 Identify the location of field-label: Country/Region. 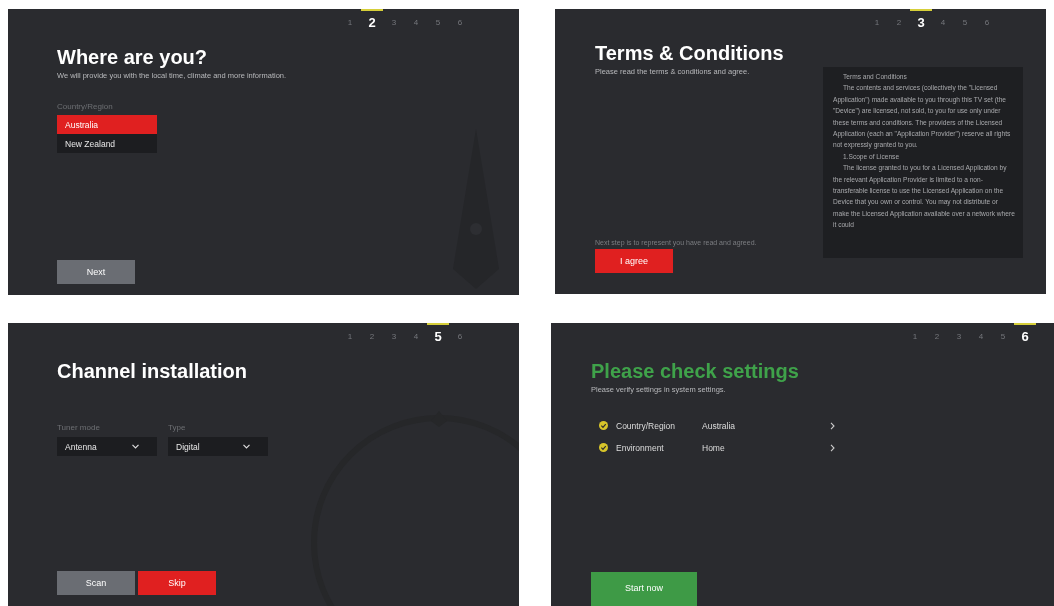
(85, 106).